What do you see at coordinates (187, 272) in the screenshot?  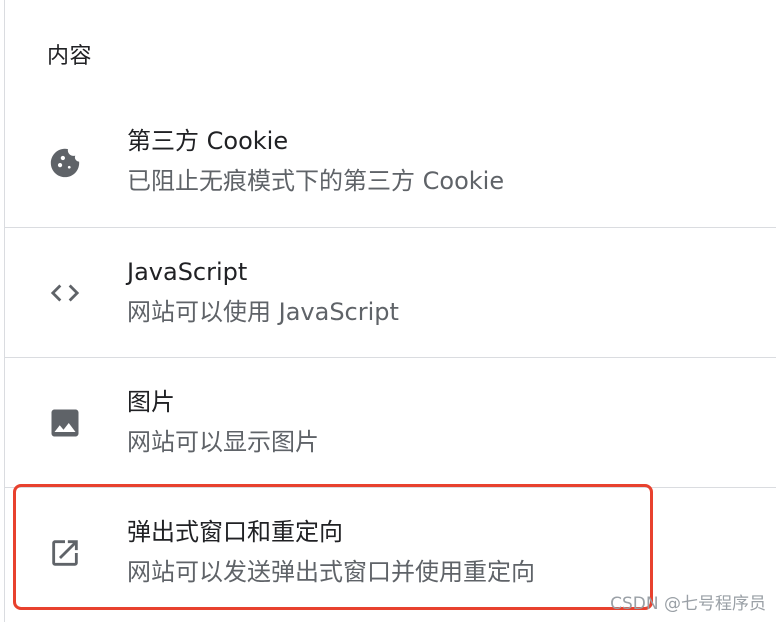 I see `row-label: JavaScript` at bounding box center [187, 272].